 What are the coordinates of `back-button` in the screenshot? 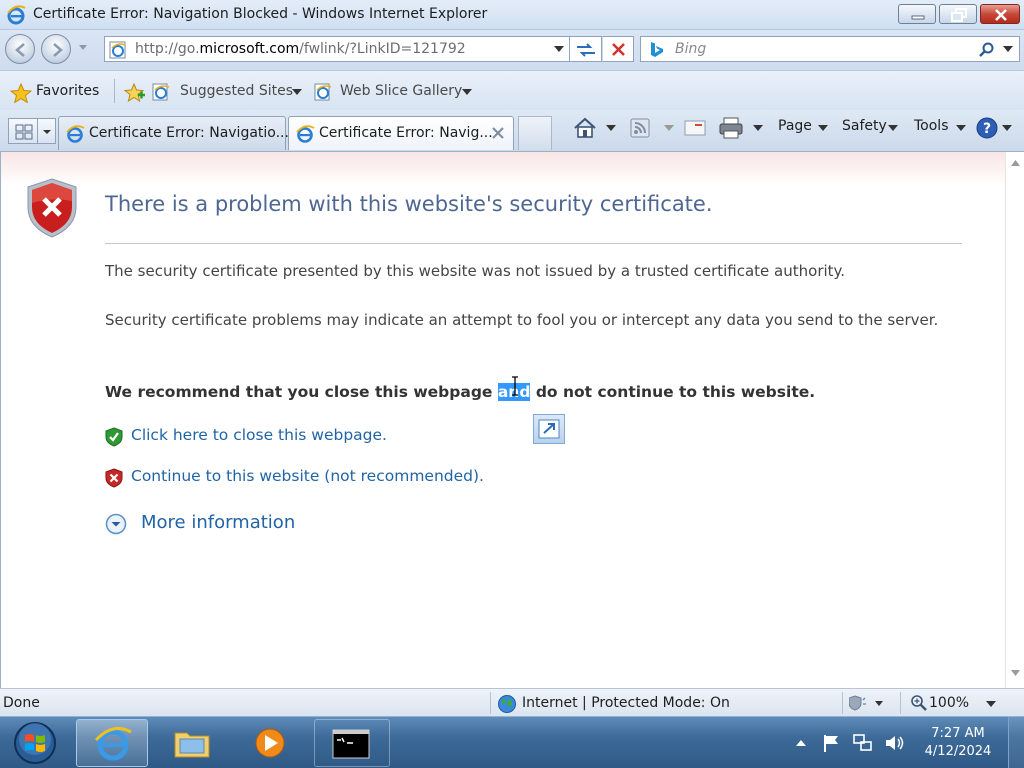 It's located at (20, 49).